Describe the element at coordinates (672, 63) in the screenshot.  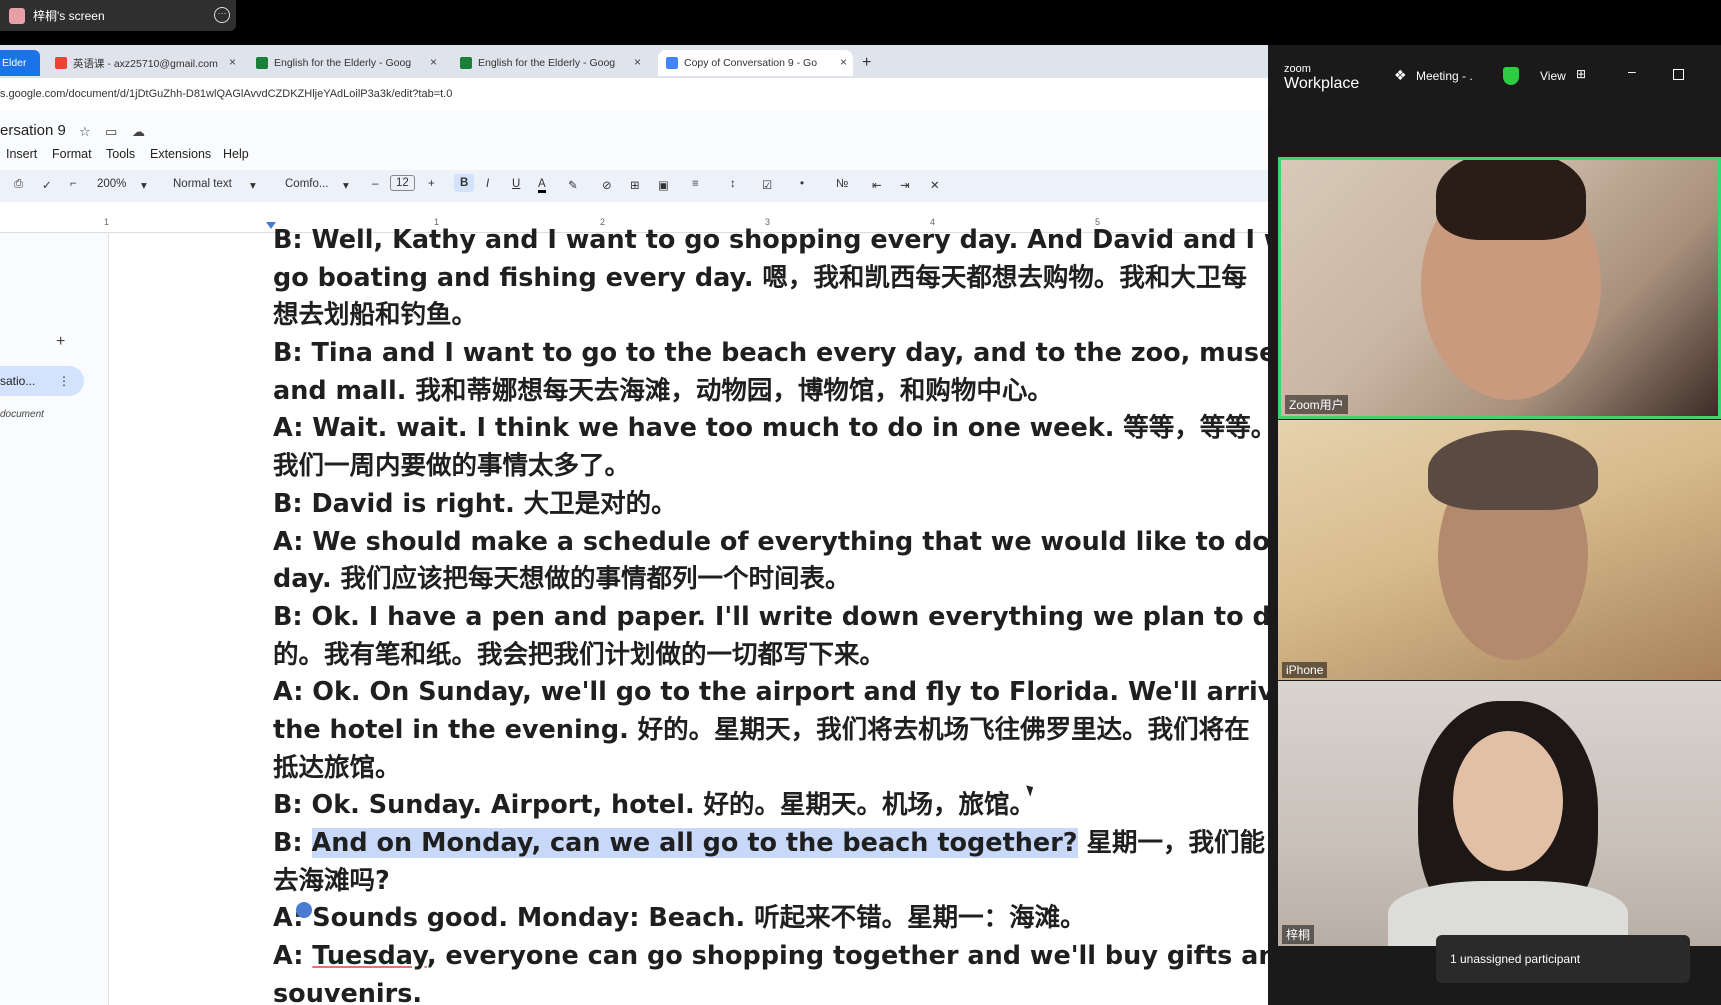
I see `docs-icon` at that location.